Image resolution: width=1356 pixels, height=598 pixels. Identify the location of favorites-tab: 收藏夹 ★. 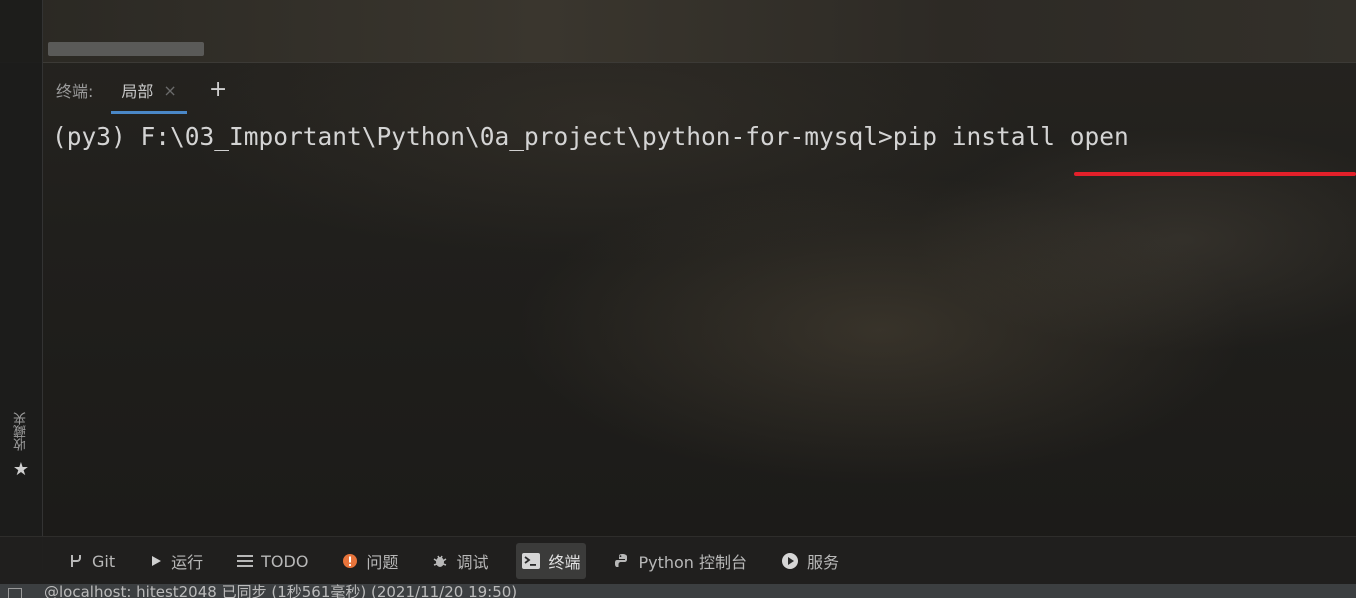
(21, 462).